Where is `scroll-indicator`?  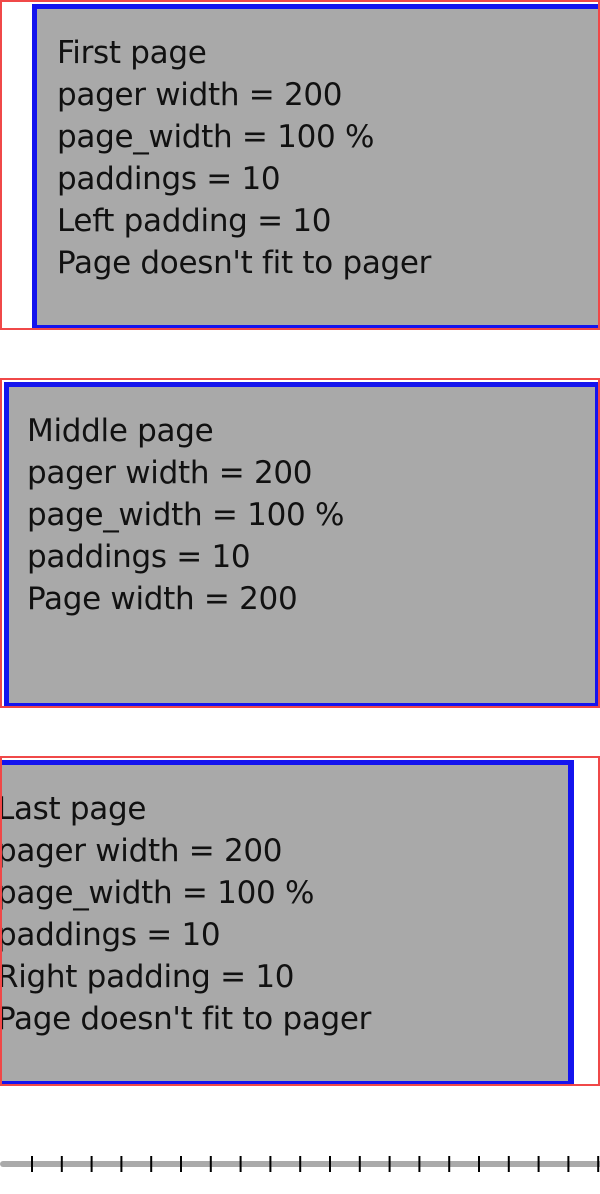 scroll-indicator is located at coordinates (300, 1165).